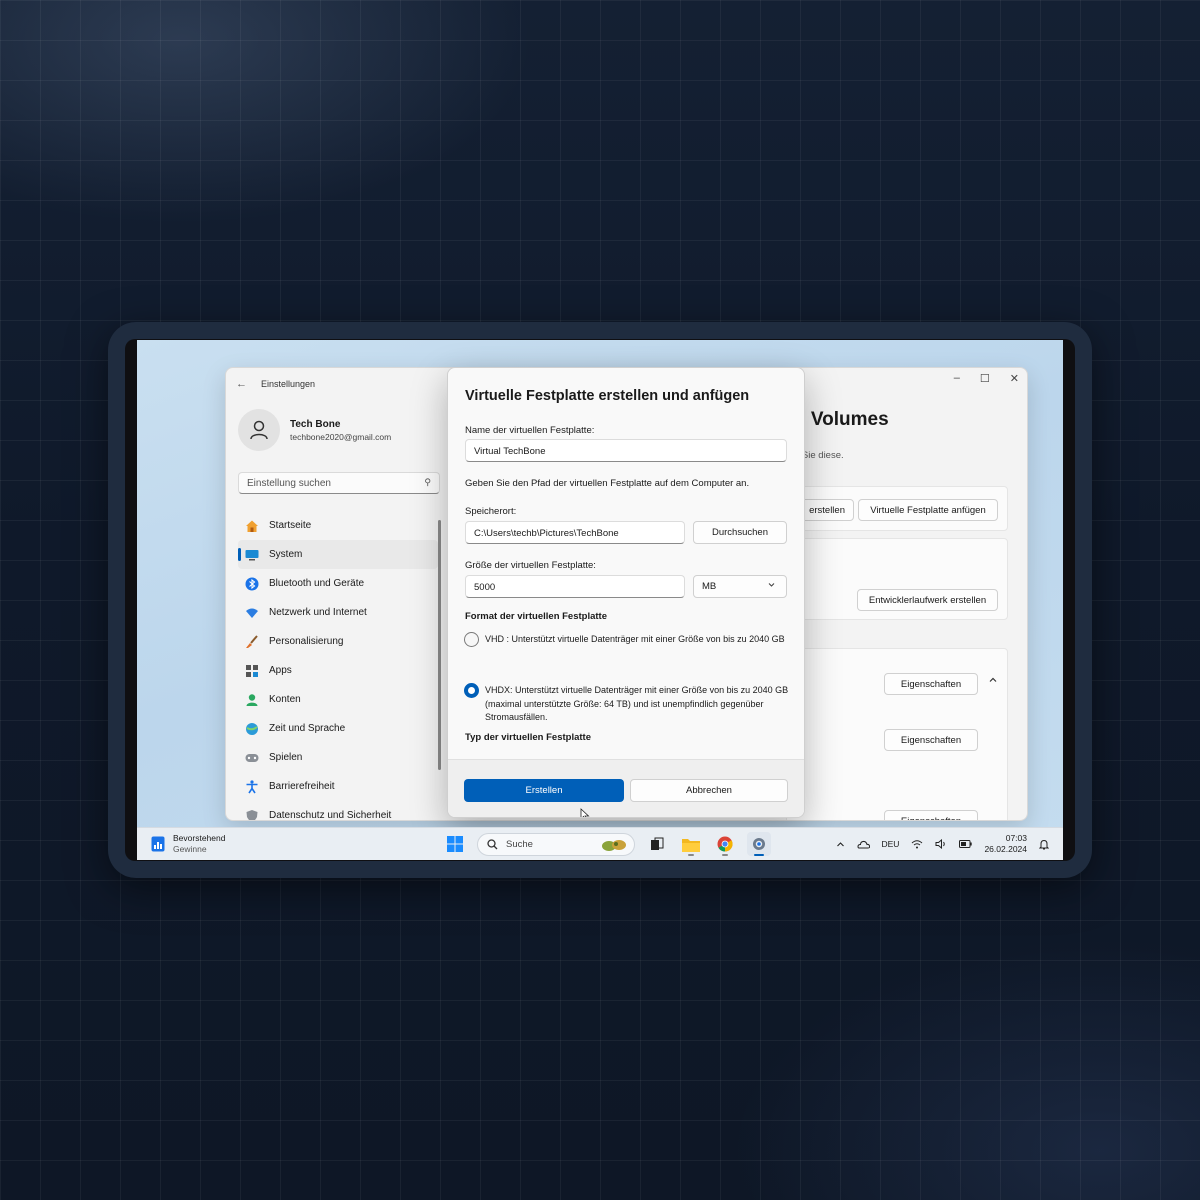  Describe the element at coordinates (290, 525) in the screenshot. I see `nav-label: Startseite` at that location.